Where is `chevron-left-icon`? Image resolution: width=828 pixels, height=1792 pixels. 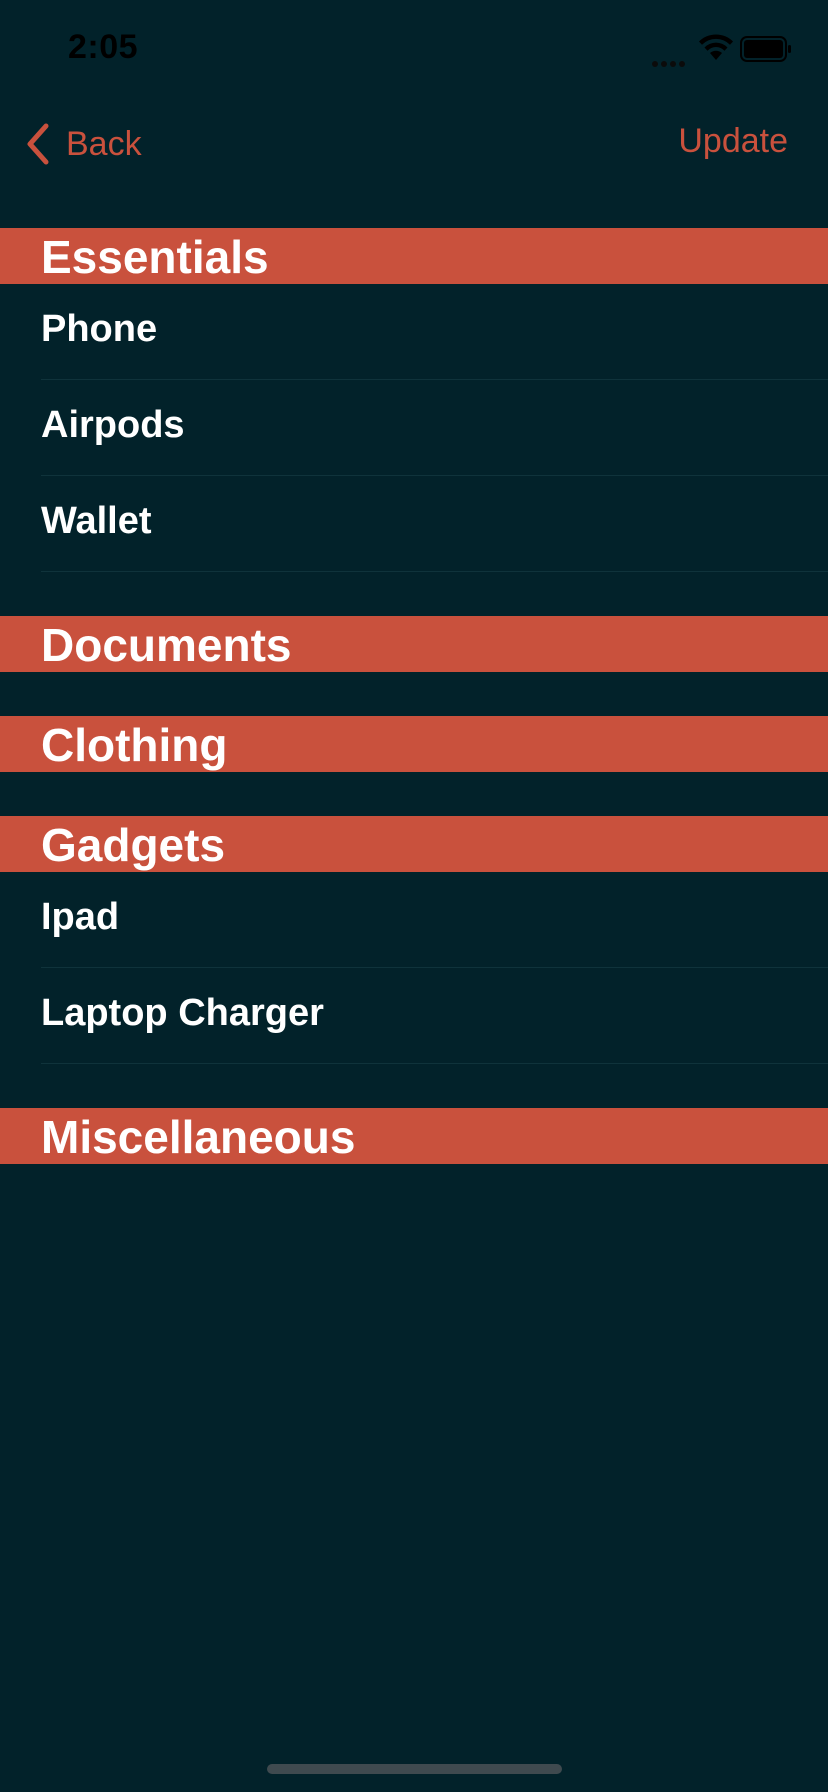
chevron-left-icon is located at coordinates (38, 144).